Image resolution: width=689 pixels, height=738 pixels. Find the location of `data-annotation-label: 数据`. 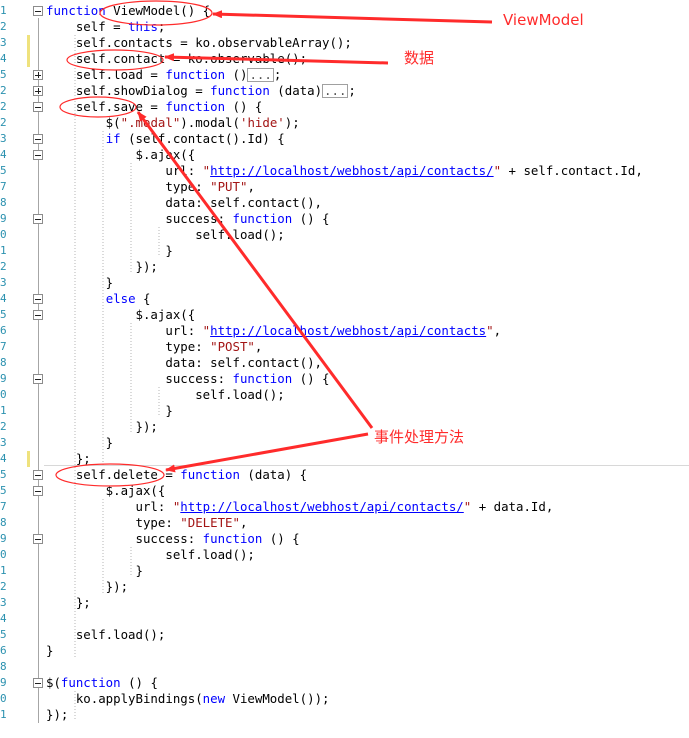

data-annotation-label: 数据 is located at coordinates (419, 58).